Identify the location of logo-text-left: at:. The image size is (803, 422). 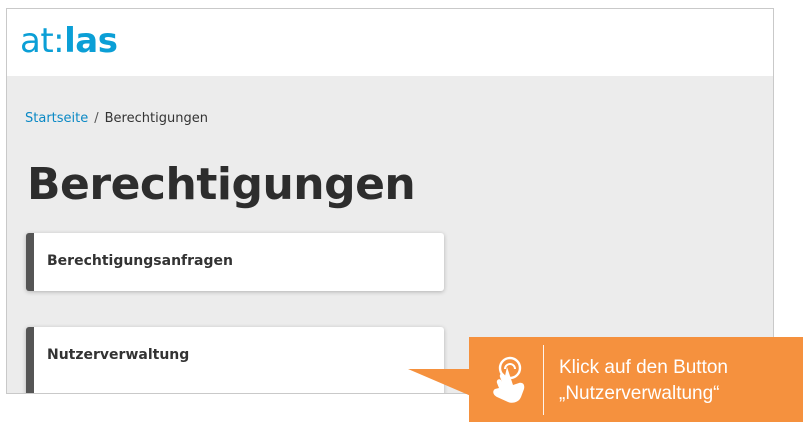
(42, 41).